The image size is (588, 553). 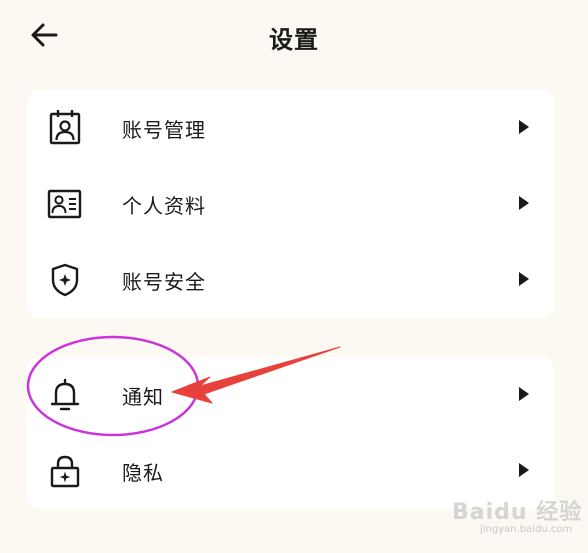 What do you see at coordinates (65, 127) in the screenshot?
I see `account-badge-icon` at bounding box center [65, 127].